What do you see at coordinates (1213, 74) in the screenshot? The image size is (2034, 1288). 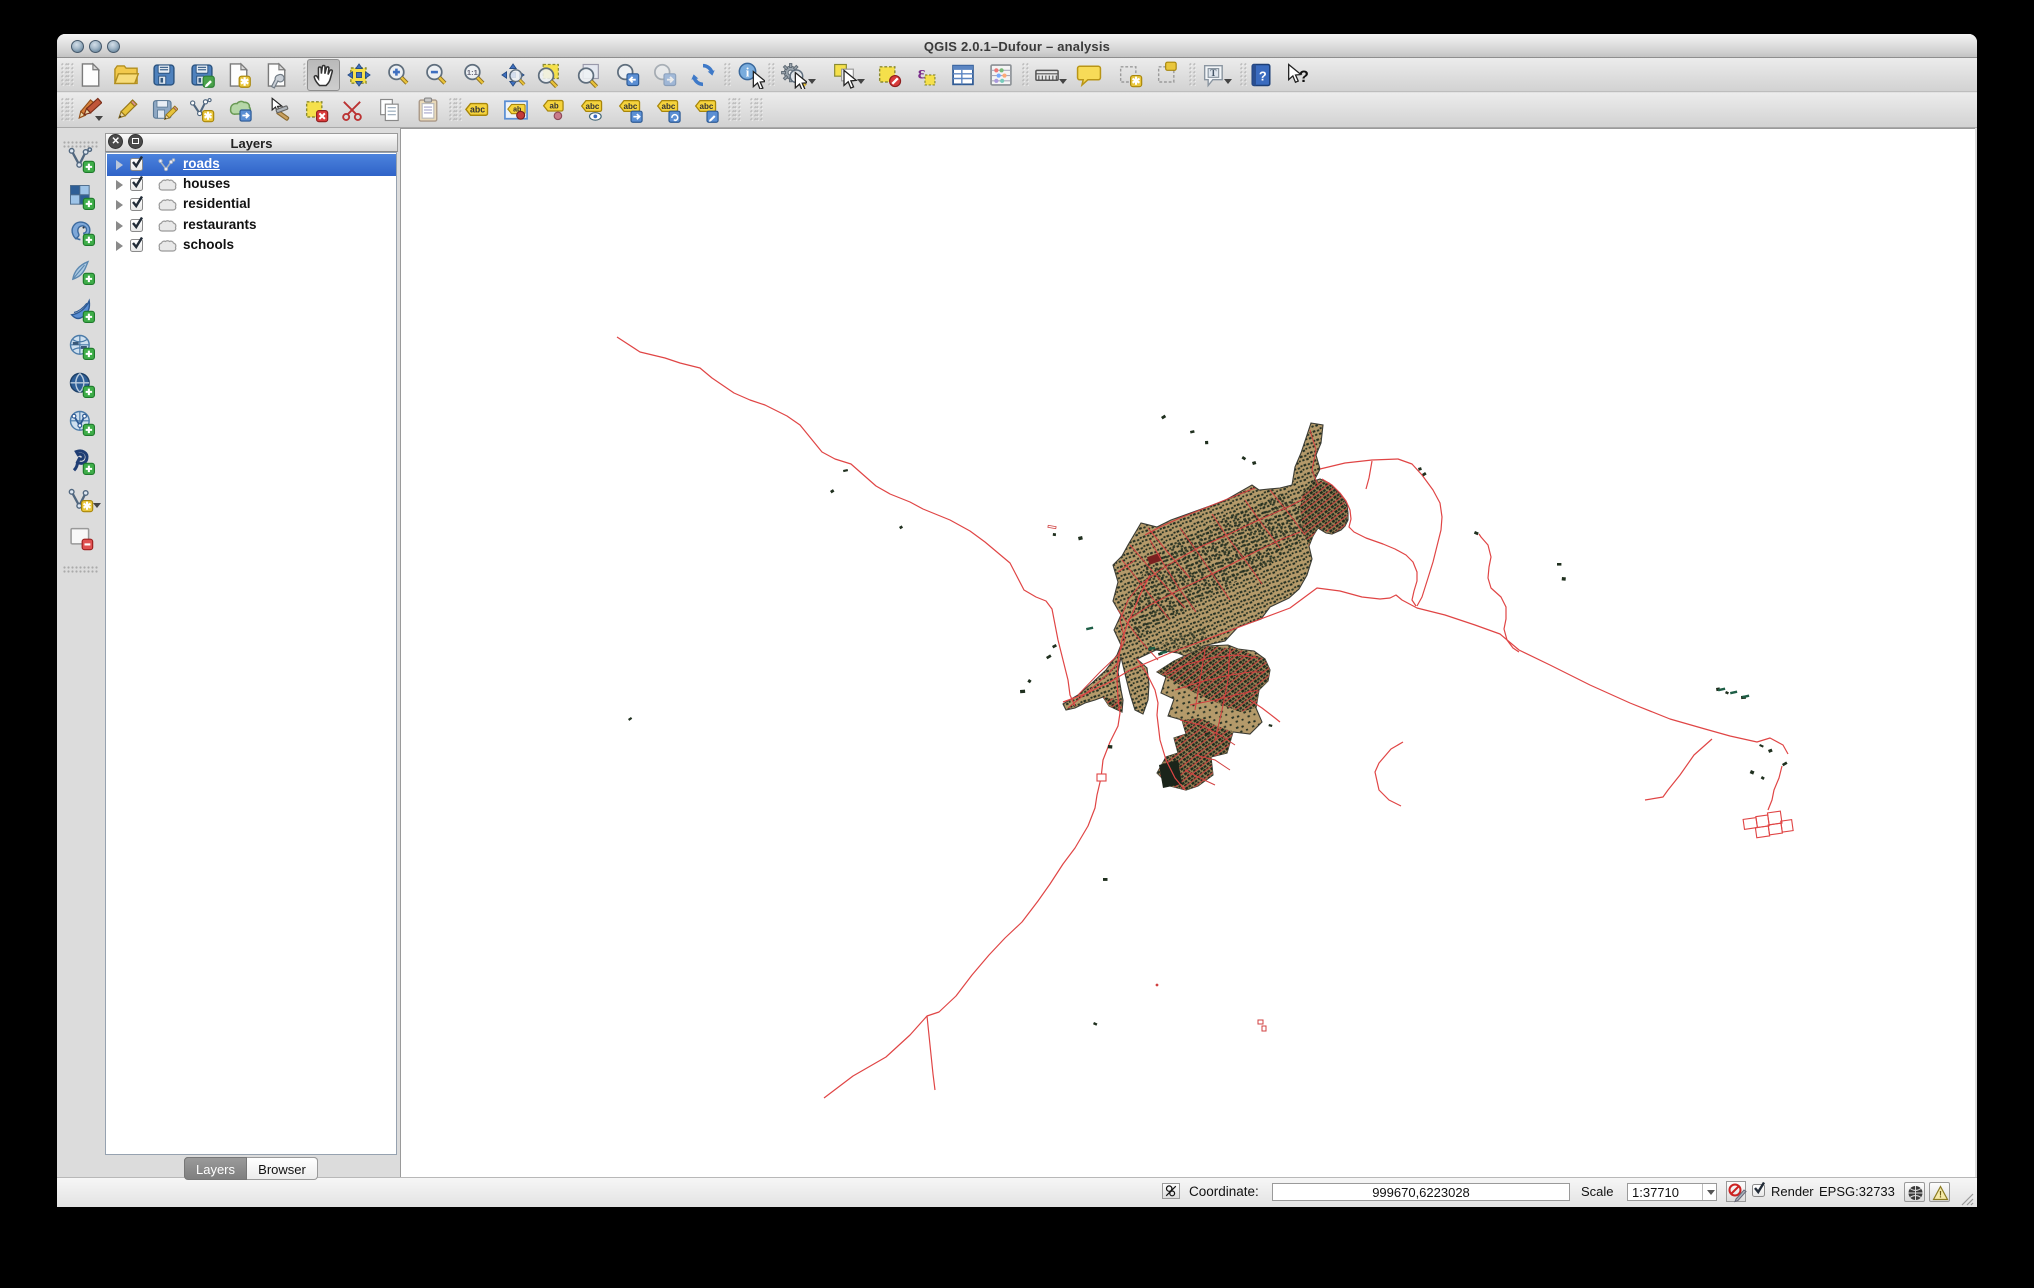 I see `svg-text: T` at bounding box center [1213, 74].